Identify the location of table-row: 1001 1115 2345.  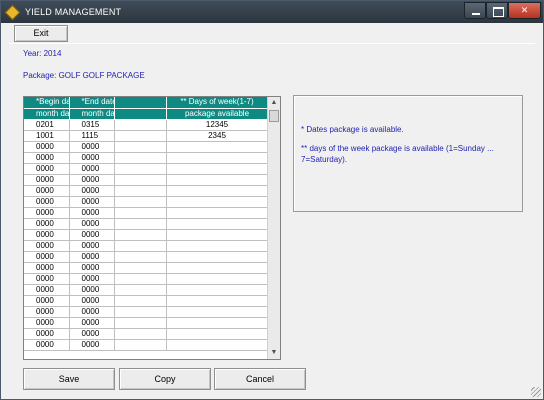
(146, 136).